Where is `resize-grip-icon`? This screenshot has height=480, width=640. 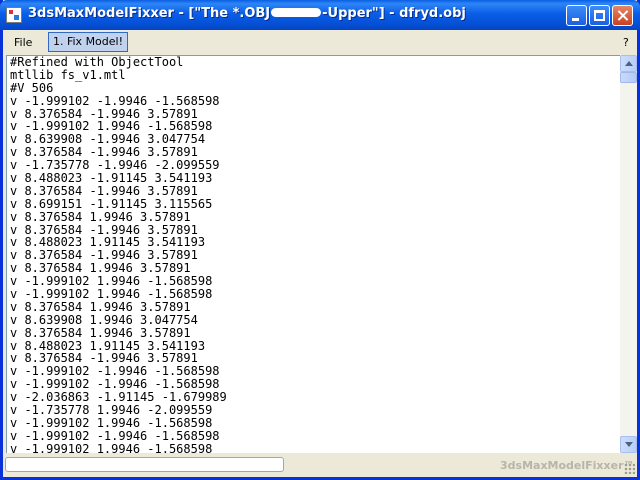 resize-grip-icon is located at coordinates (629, 468).